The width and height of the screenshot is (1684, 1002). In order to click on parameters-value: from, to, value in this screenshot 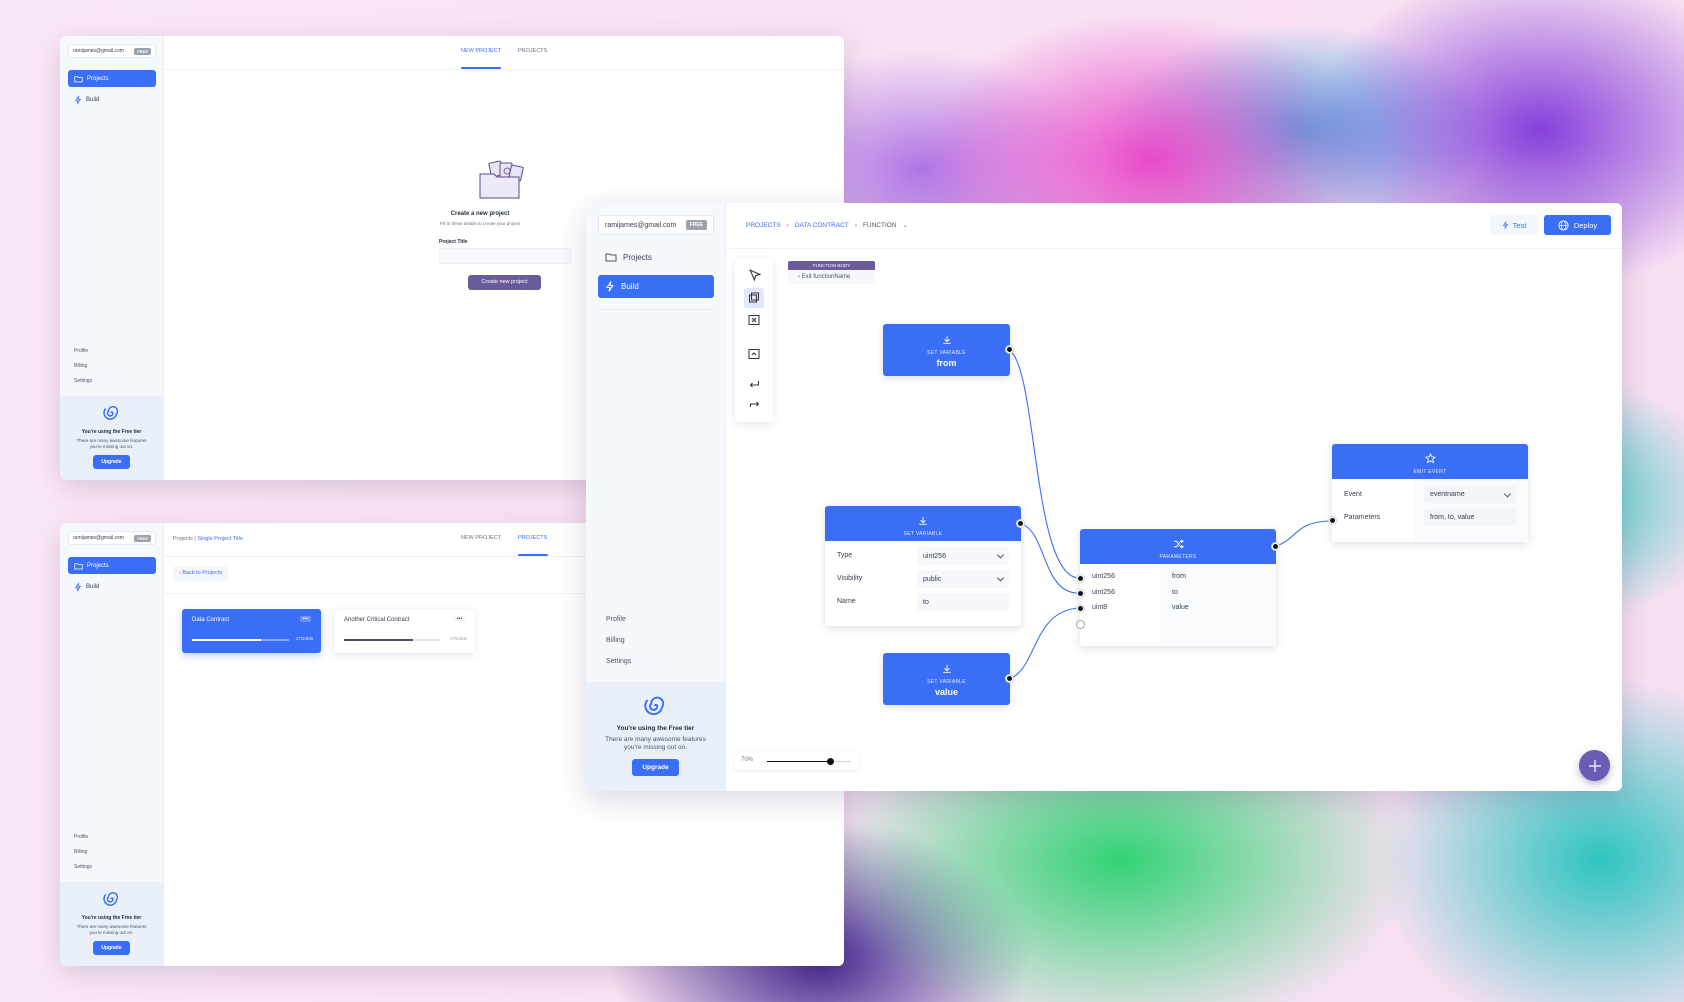, I will do `click(1452, 517)`.